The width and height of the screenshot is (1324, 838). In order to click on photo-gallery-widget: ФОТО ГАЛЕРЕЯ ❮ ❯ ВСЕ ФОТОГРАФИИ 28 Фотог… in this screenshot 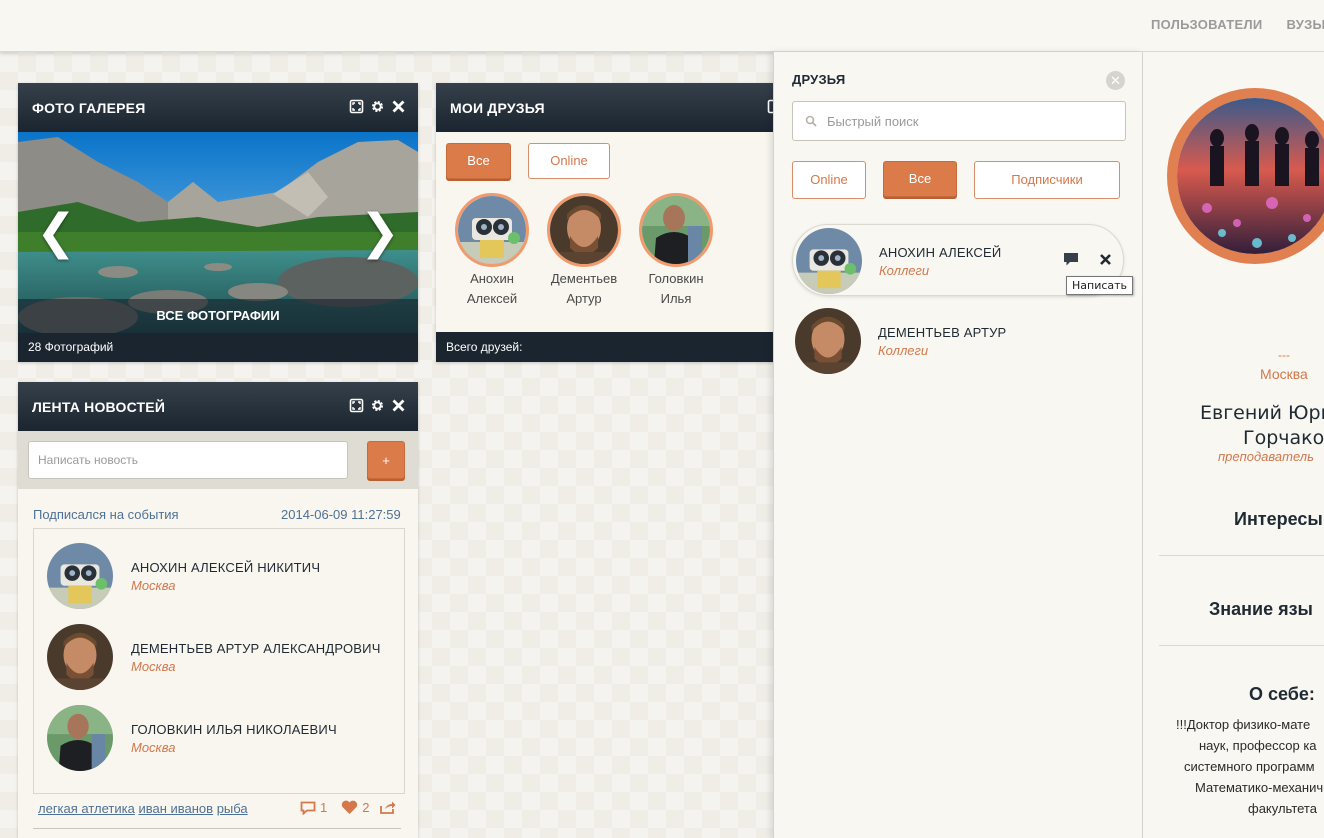, I will do `click(218, 222)`.